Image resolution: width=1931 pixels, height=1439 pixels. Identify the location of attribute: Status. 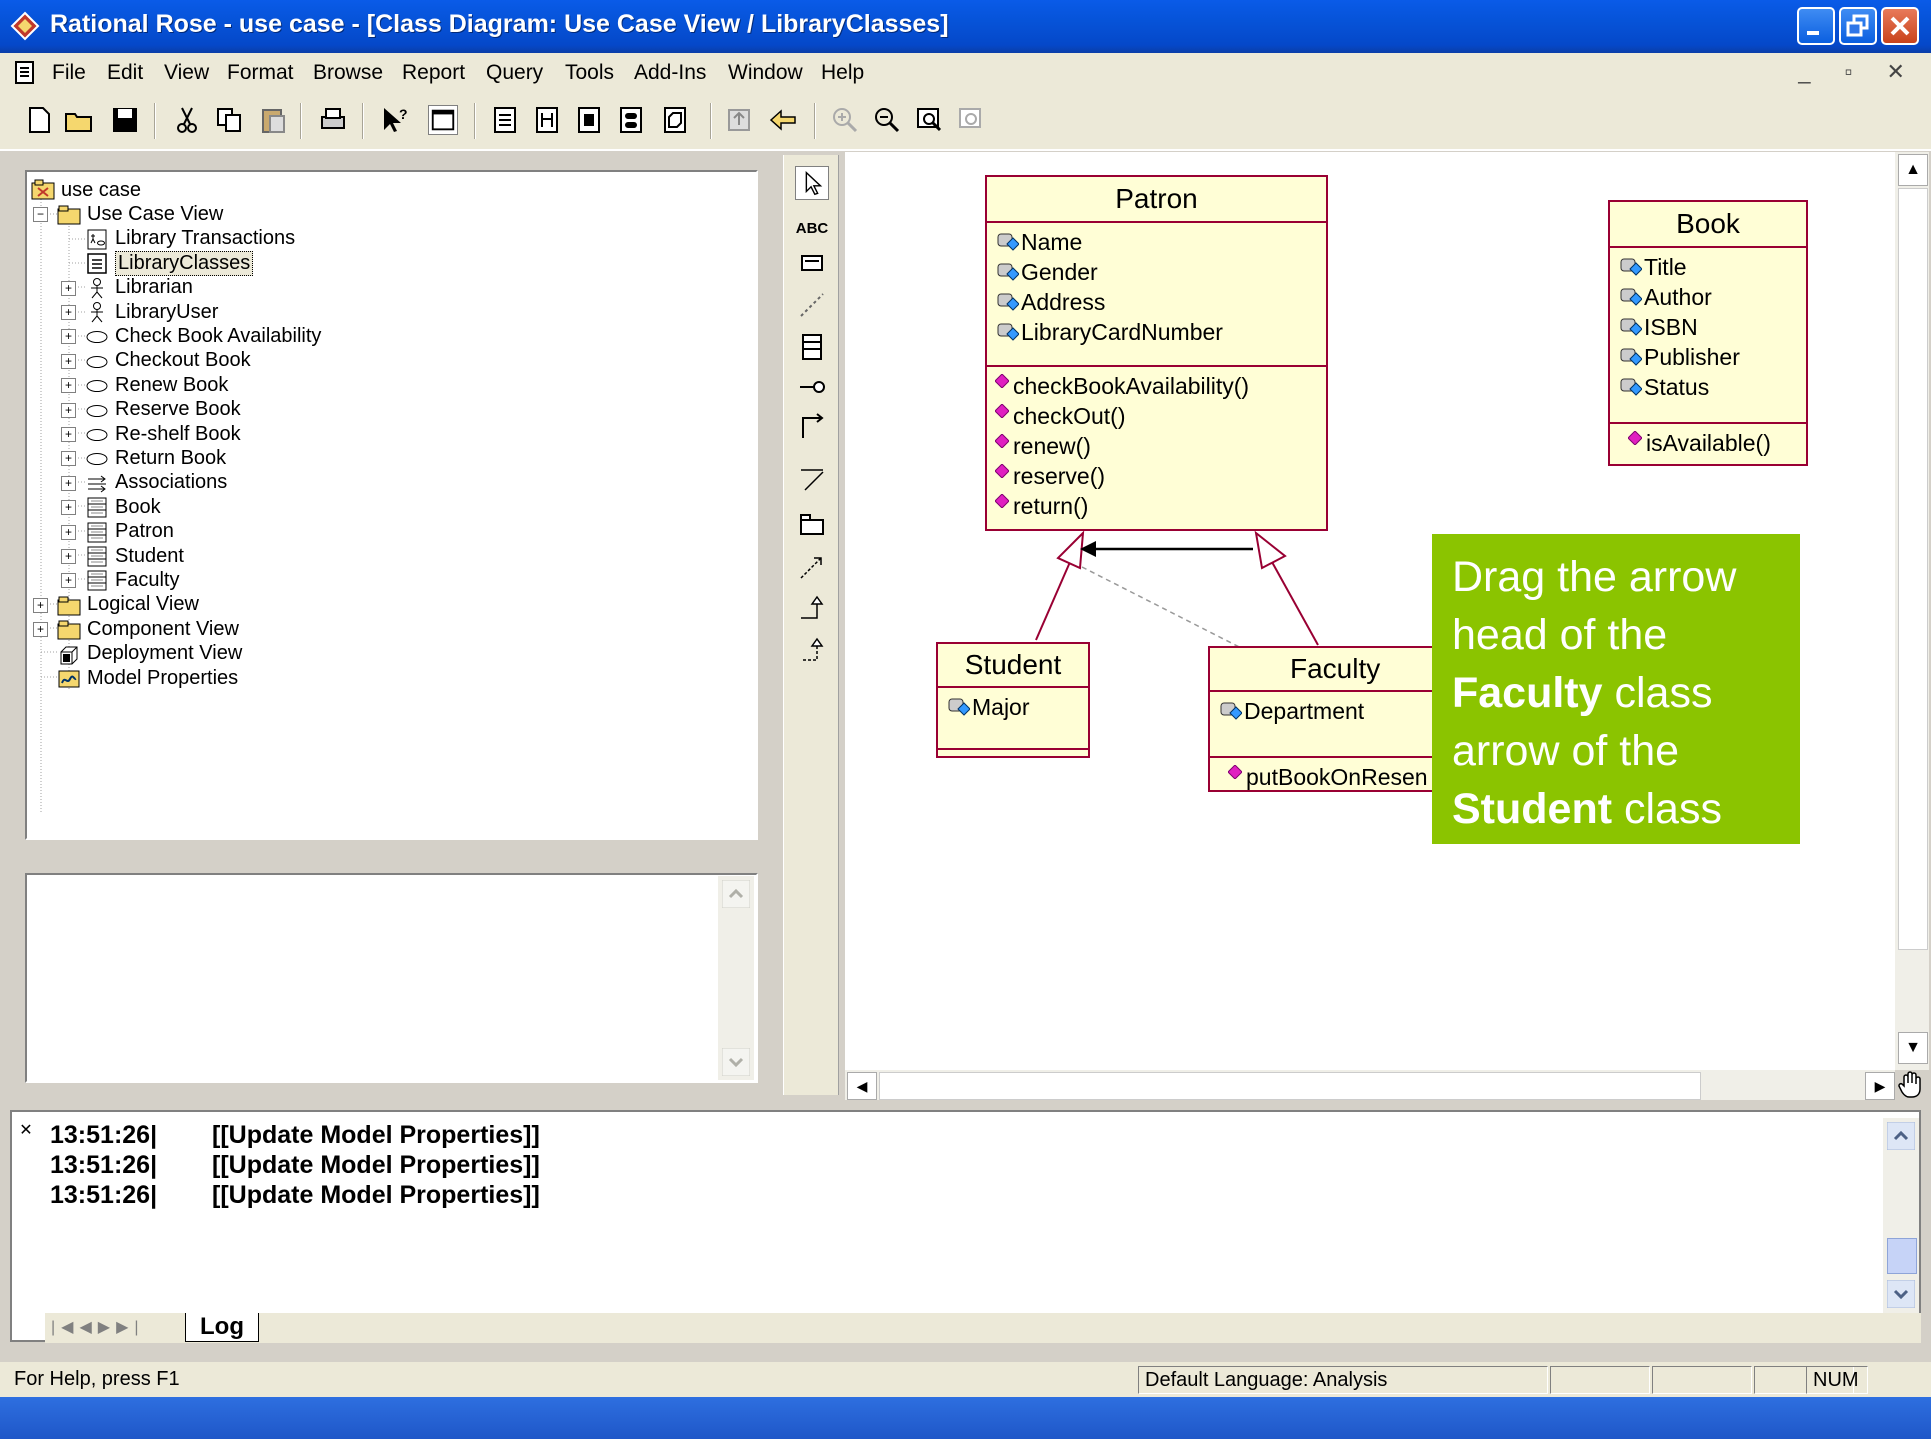
(1712, 387).